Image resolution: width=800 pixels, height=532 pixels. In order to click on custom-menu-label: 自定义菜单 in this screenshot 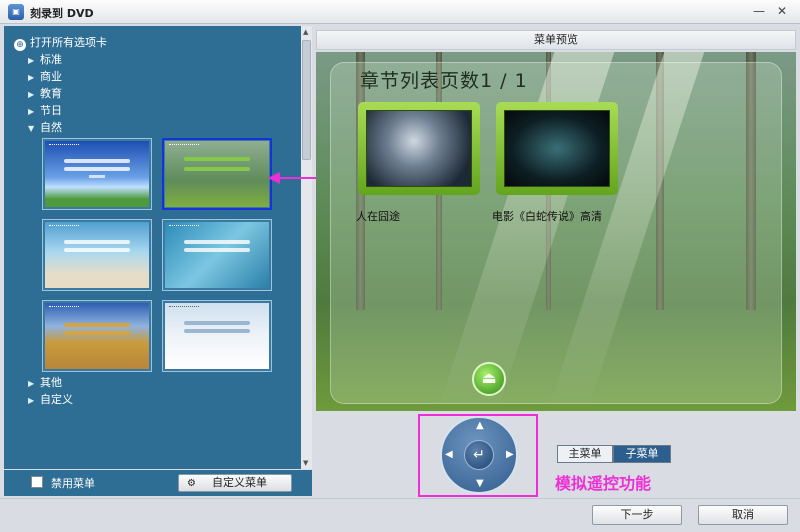, I will do `click(239, 482)`.